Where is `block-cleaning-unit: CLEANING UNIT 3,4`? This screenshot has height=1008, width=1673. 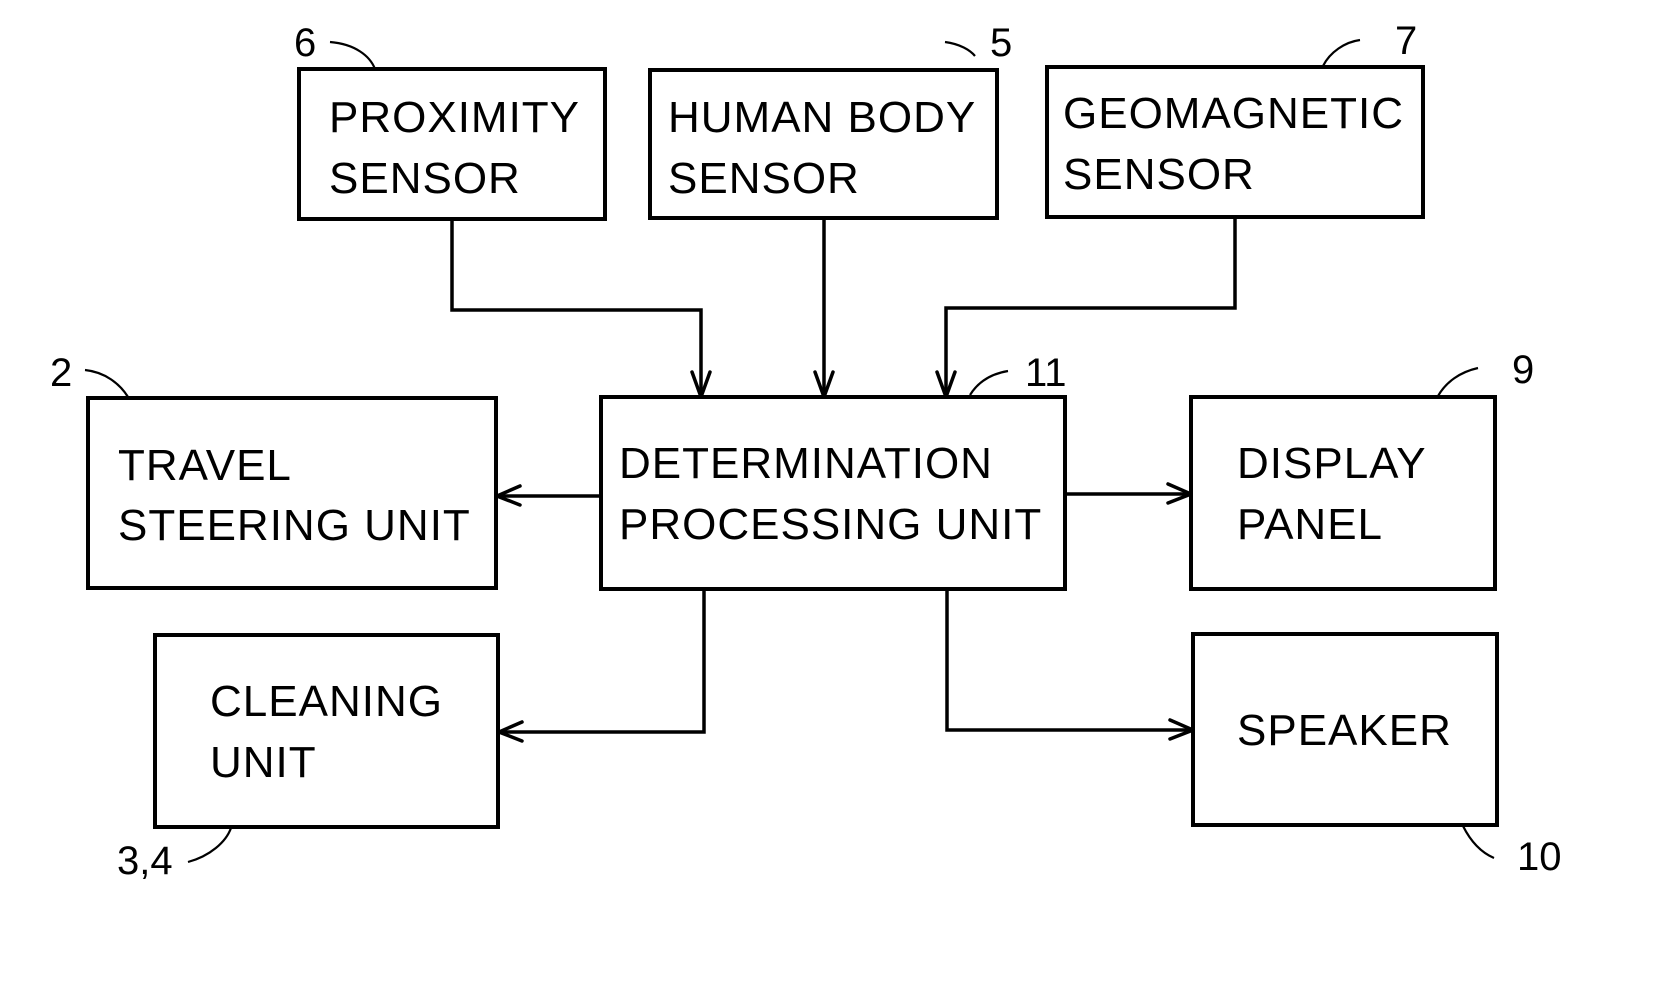
block-cleaning-unit: CLEANING UNIT 3,4 is located at coordinates (308, 758).